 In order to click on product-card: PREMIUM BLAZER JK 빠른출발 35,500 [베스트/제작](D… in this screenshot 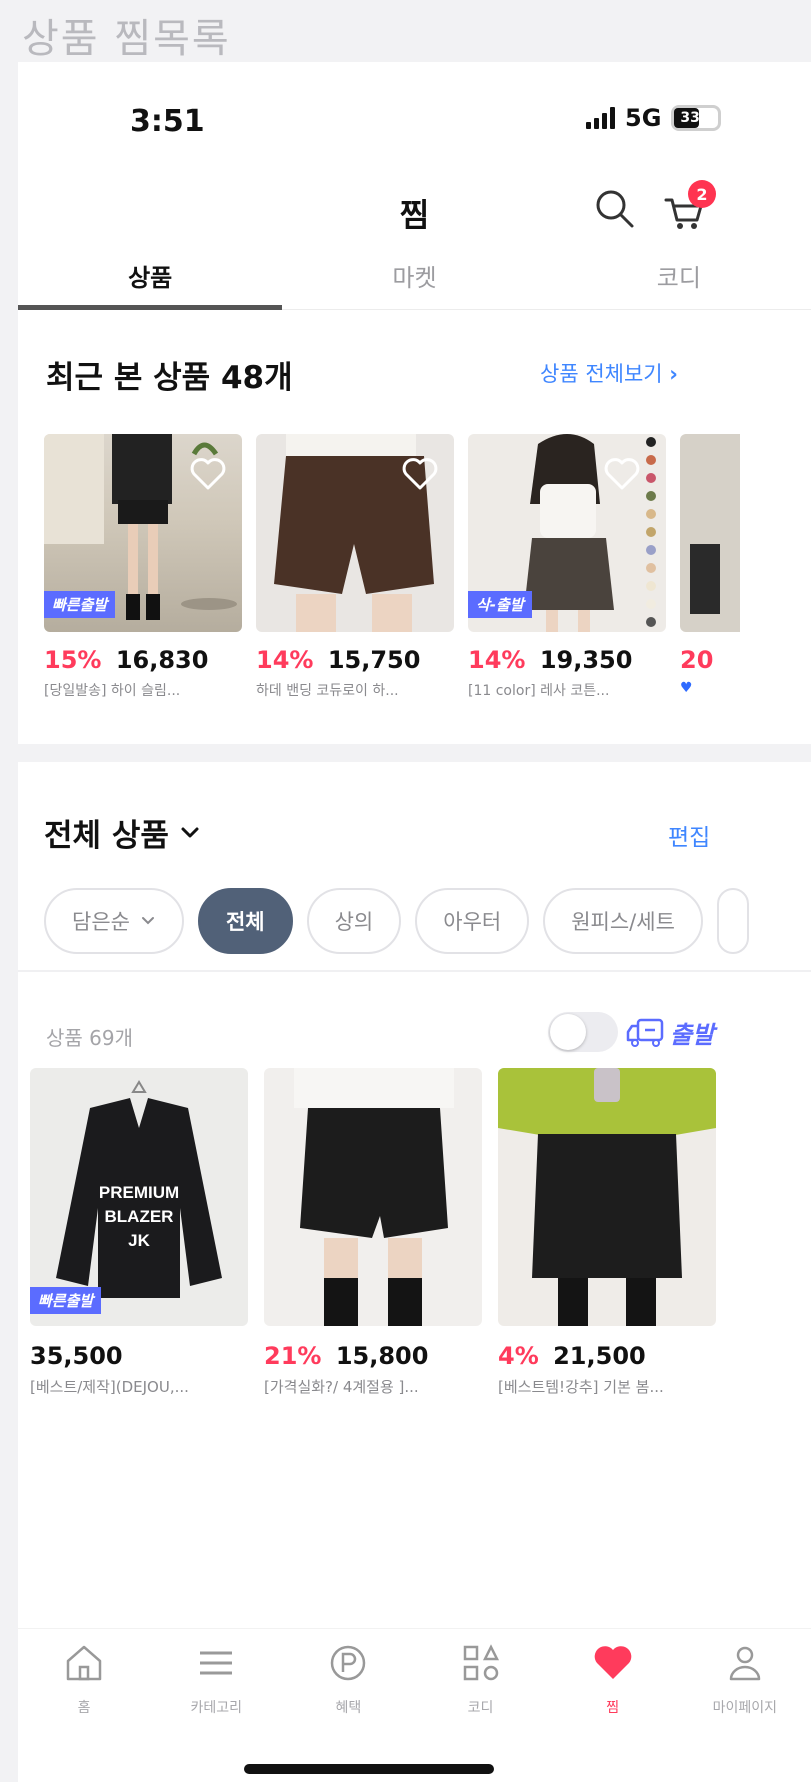, I will do `click(139, 1232)`.